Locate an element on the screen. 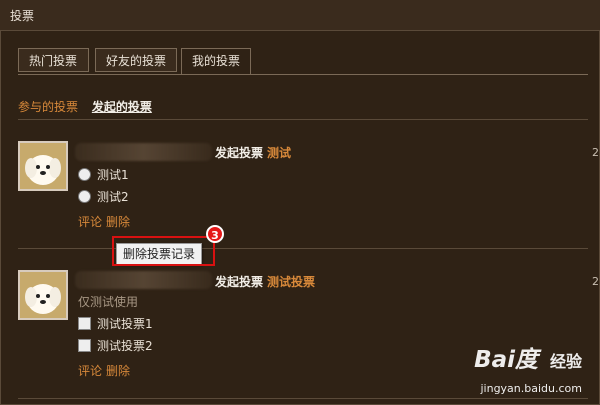  baidu-logo: Bai度 is located at coordinates (506, 360).